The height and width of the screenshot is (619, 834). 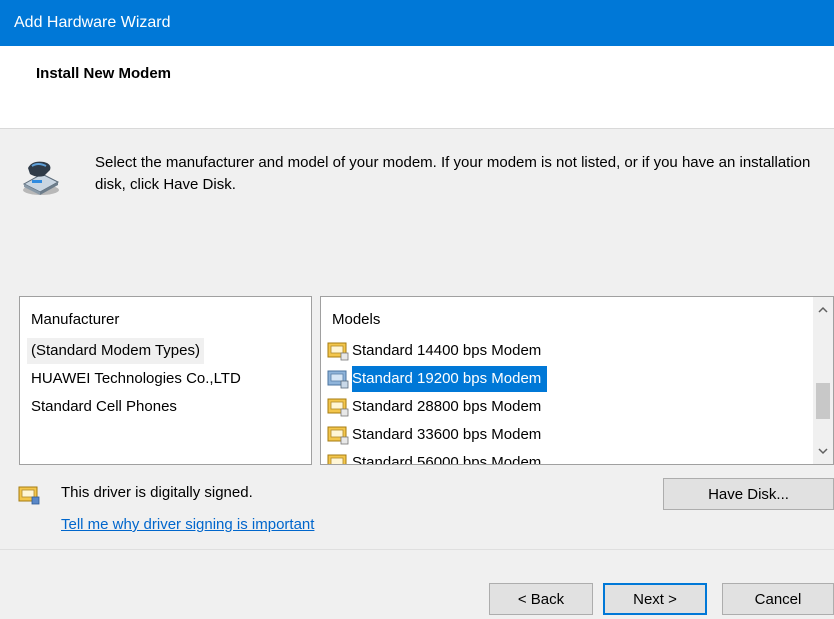 I want to click on model-item: Standard 33600 bps Modem, so click(x=437, y=435).